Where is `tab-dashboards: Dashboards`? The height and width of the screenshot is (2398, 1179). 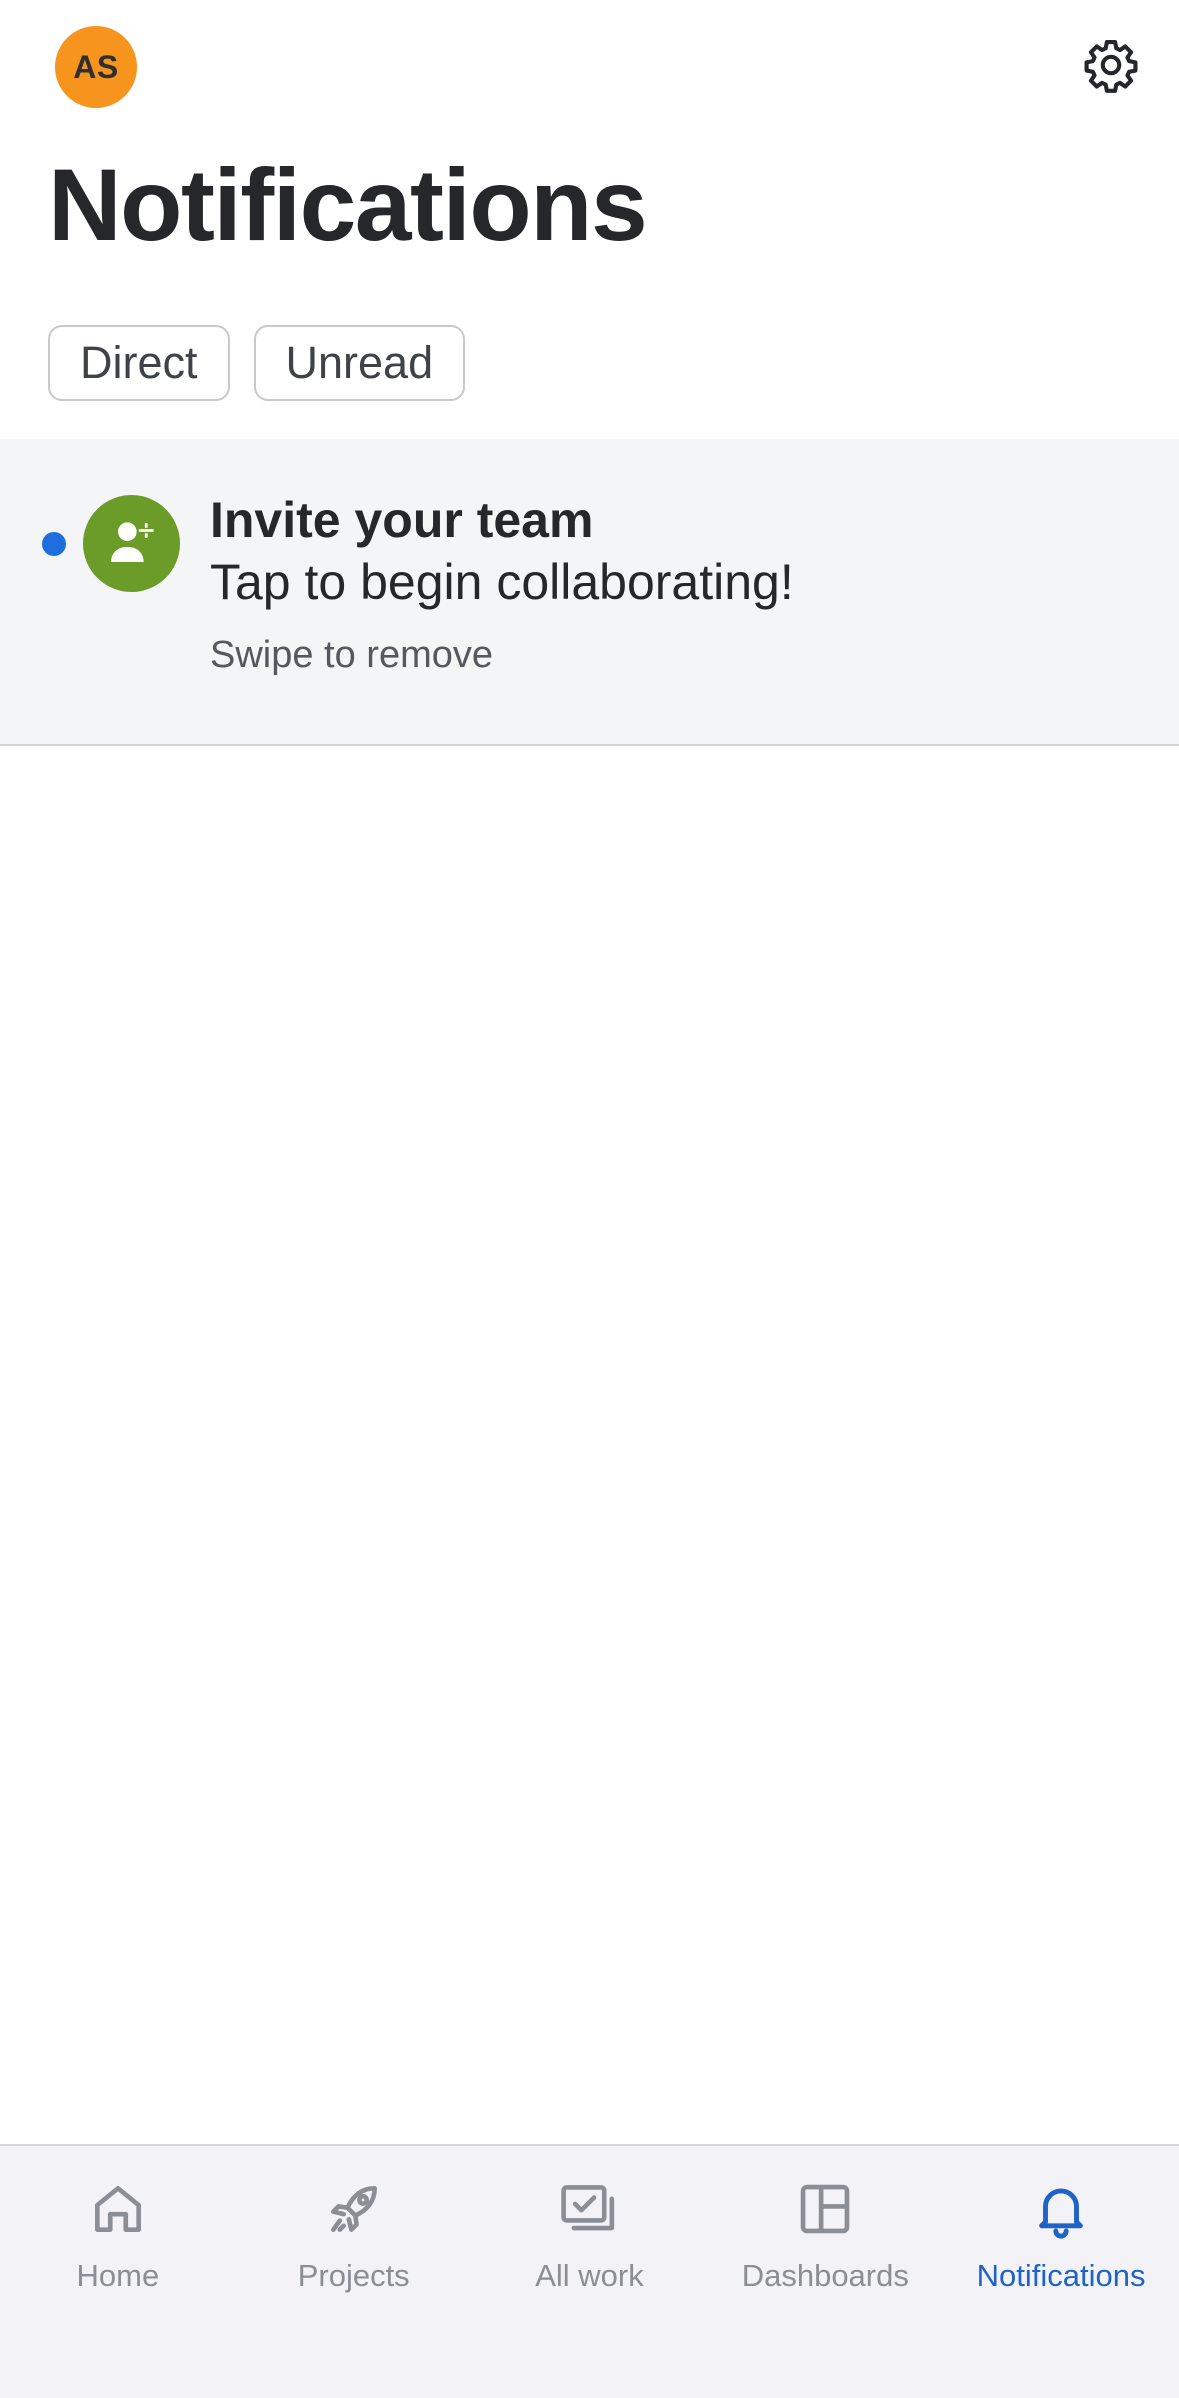
tab-dashboards: Dashboards is located at coordinates (825, 2272).